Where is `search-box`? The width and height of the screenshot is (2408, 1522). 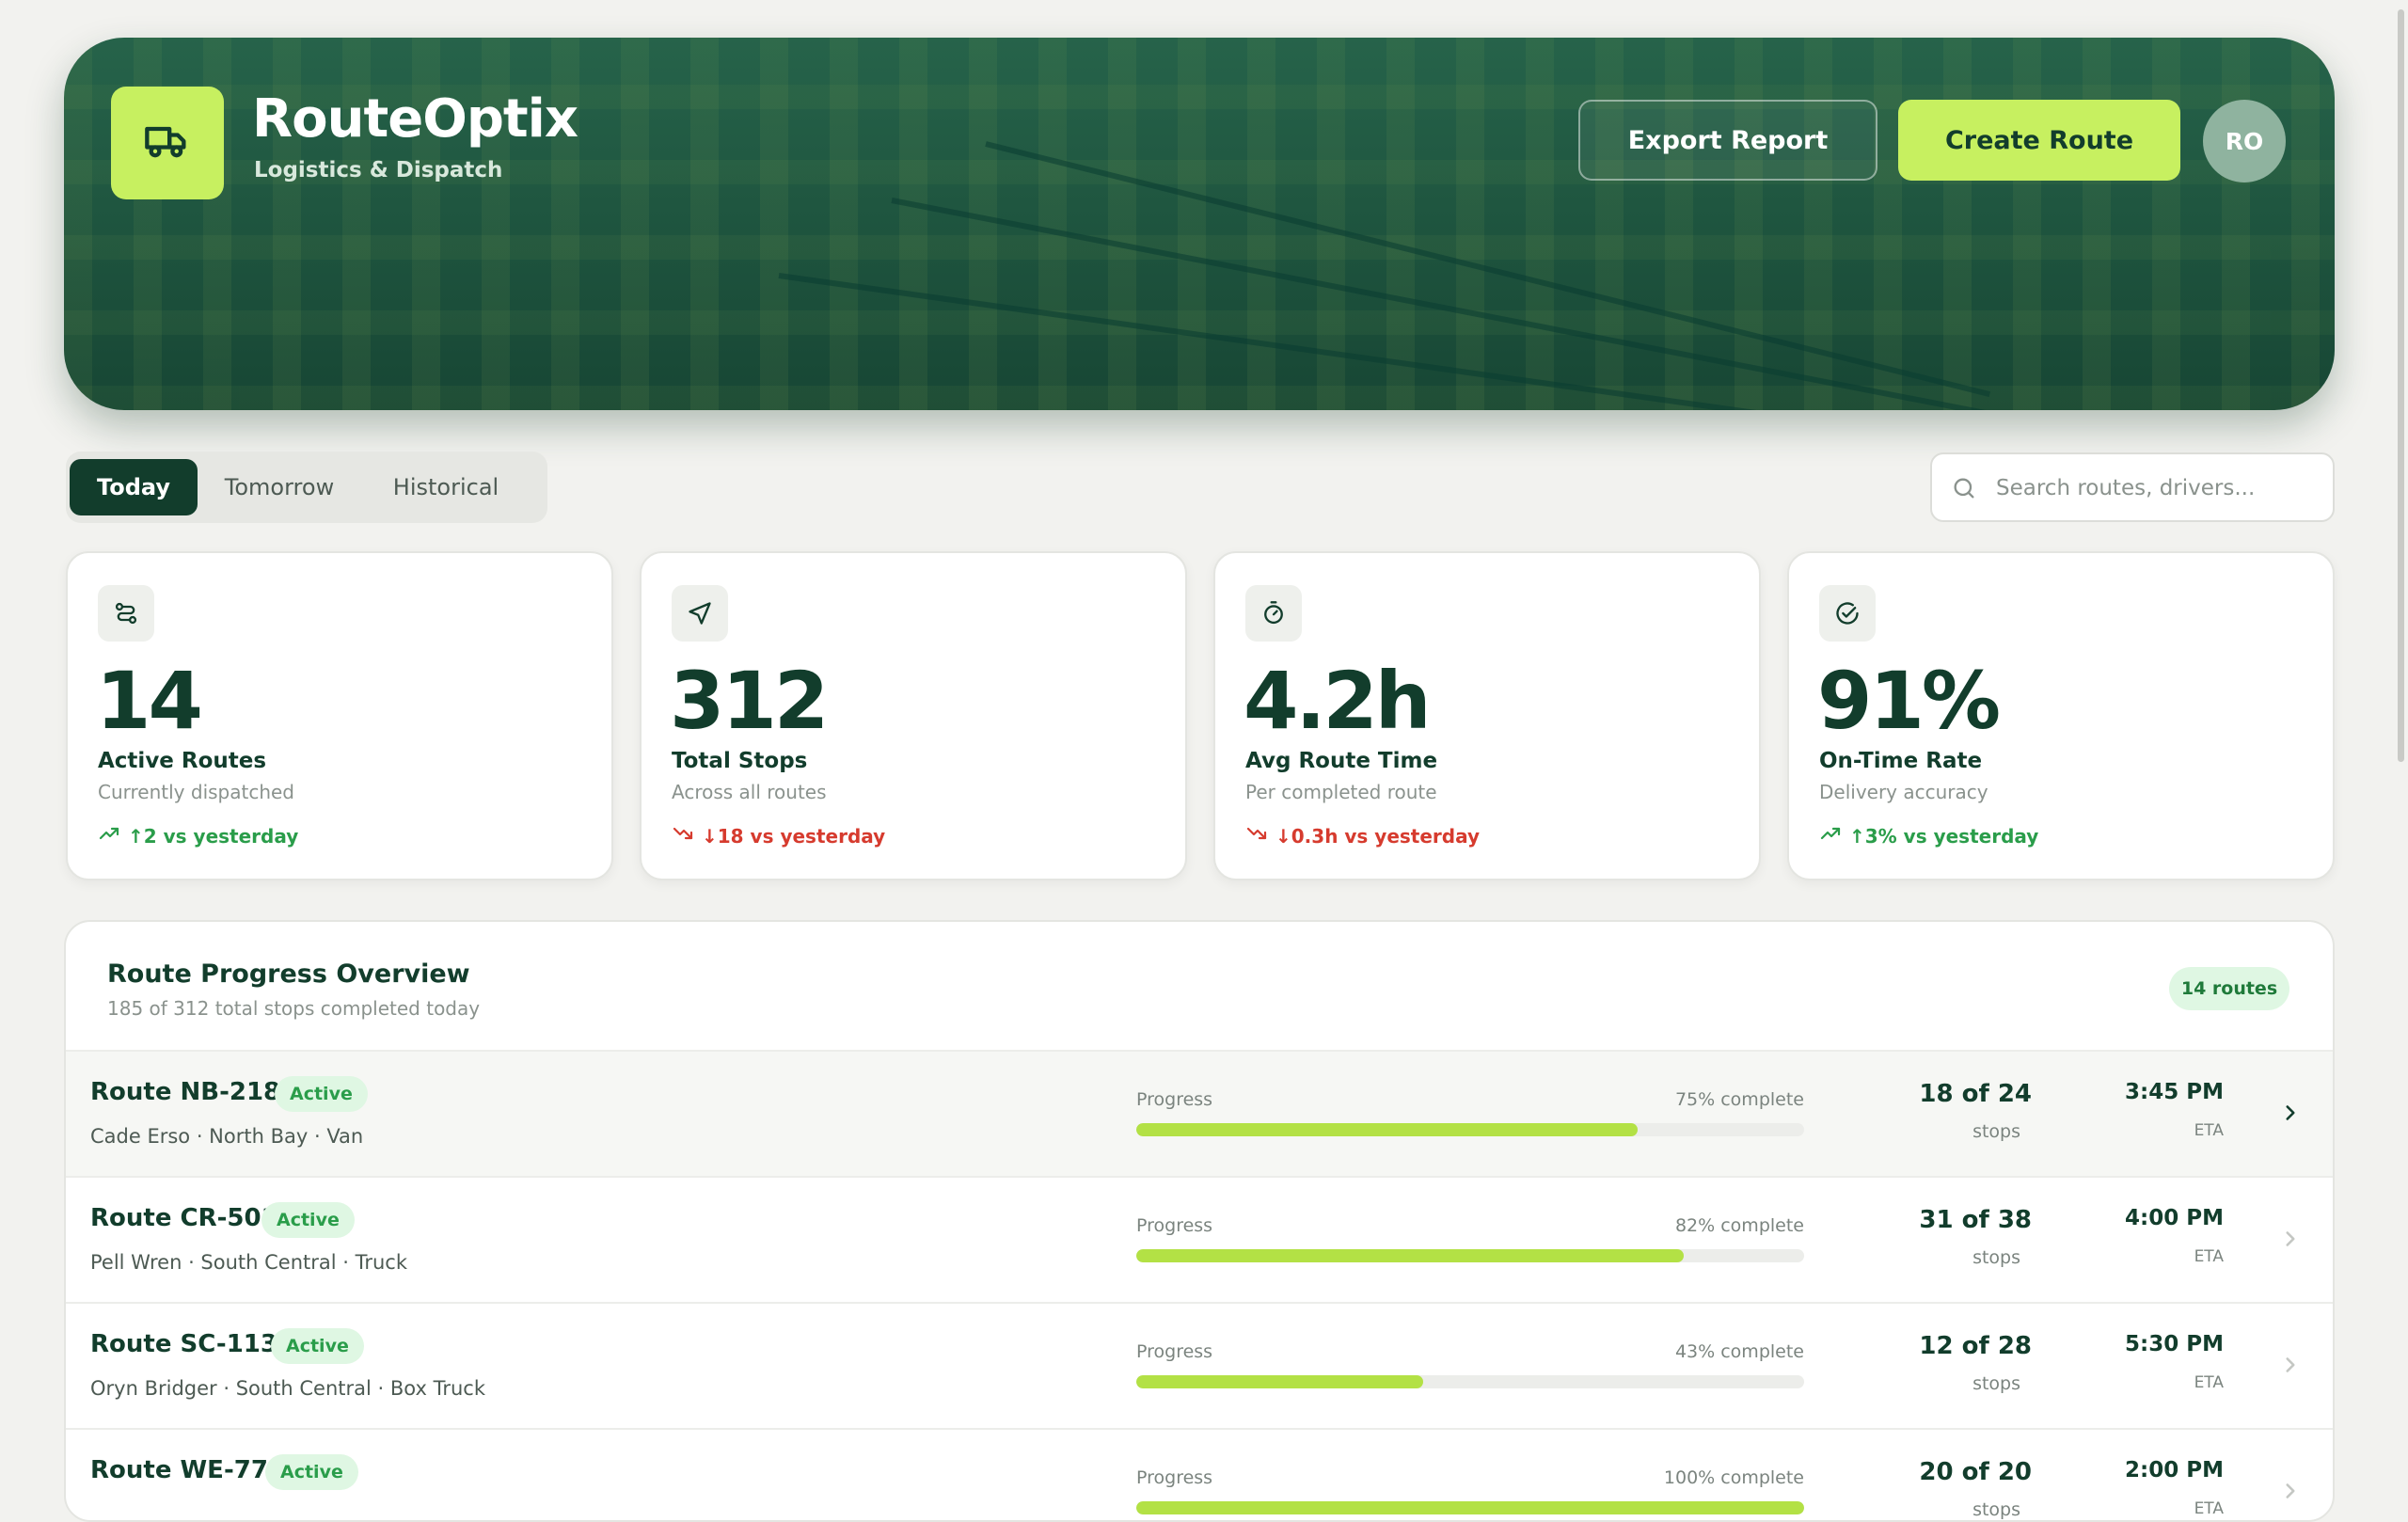
search-box is located at coordinates (2133, 487).